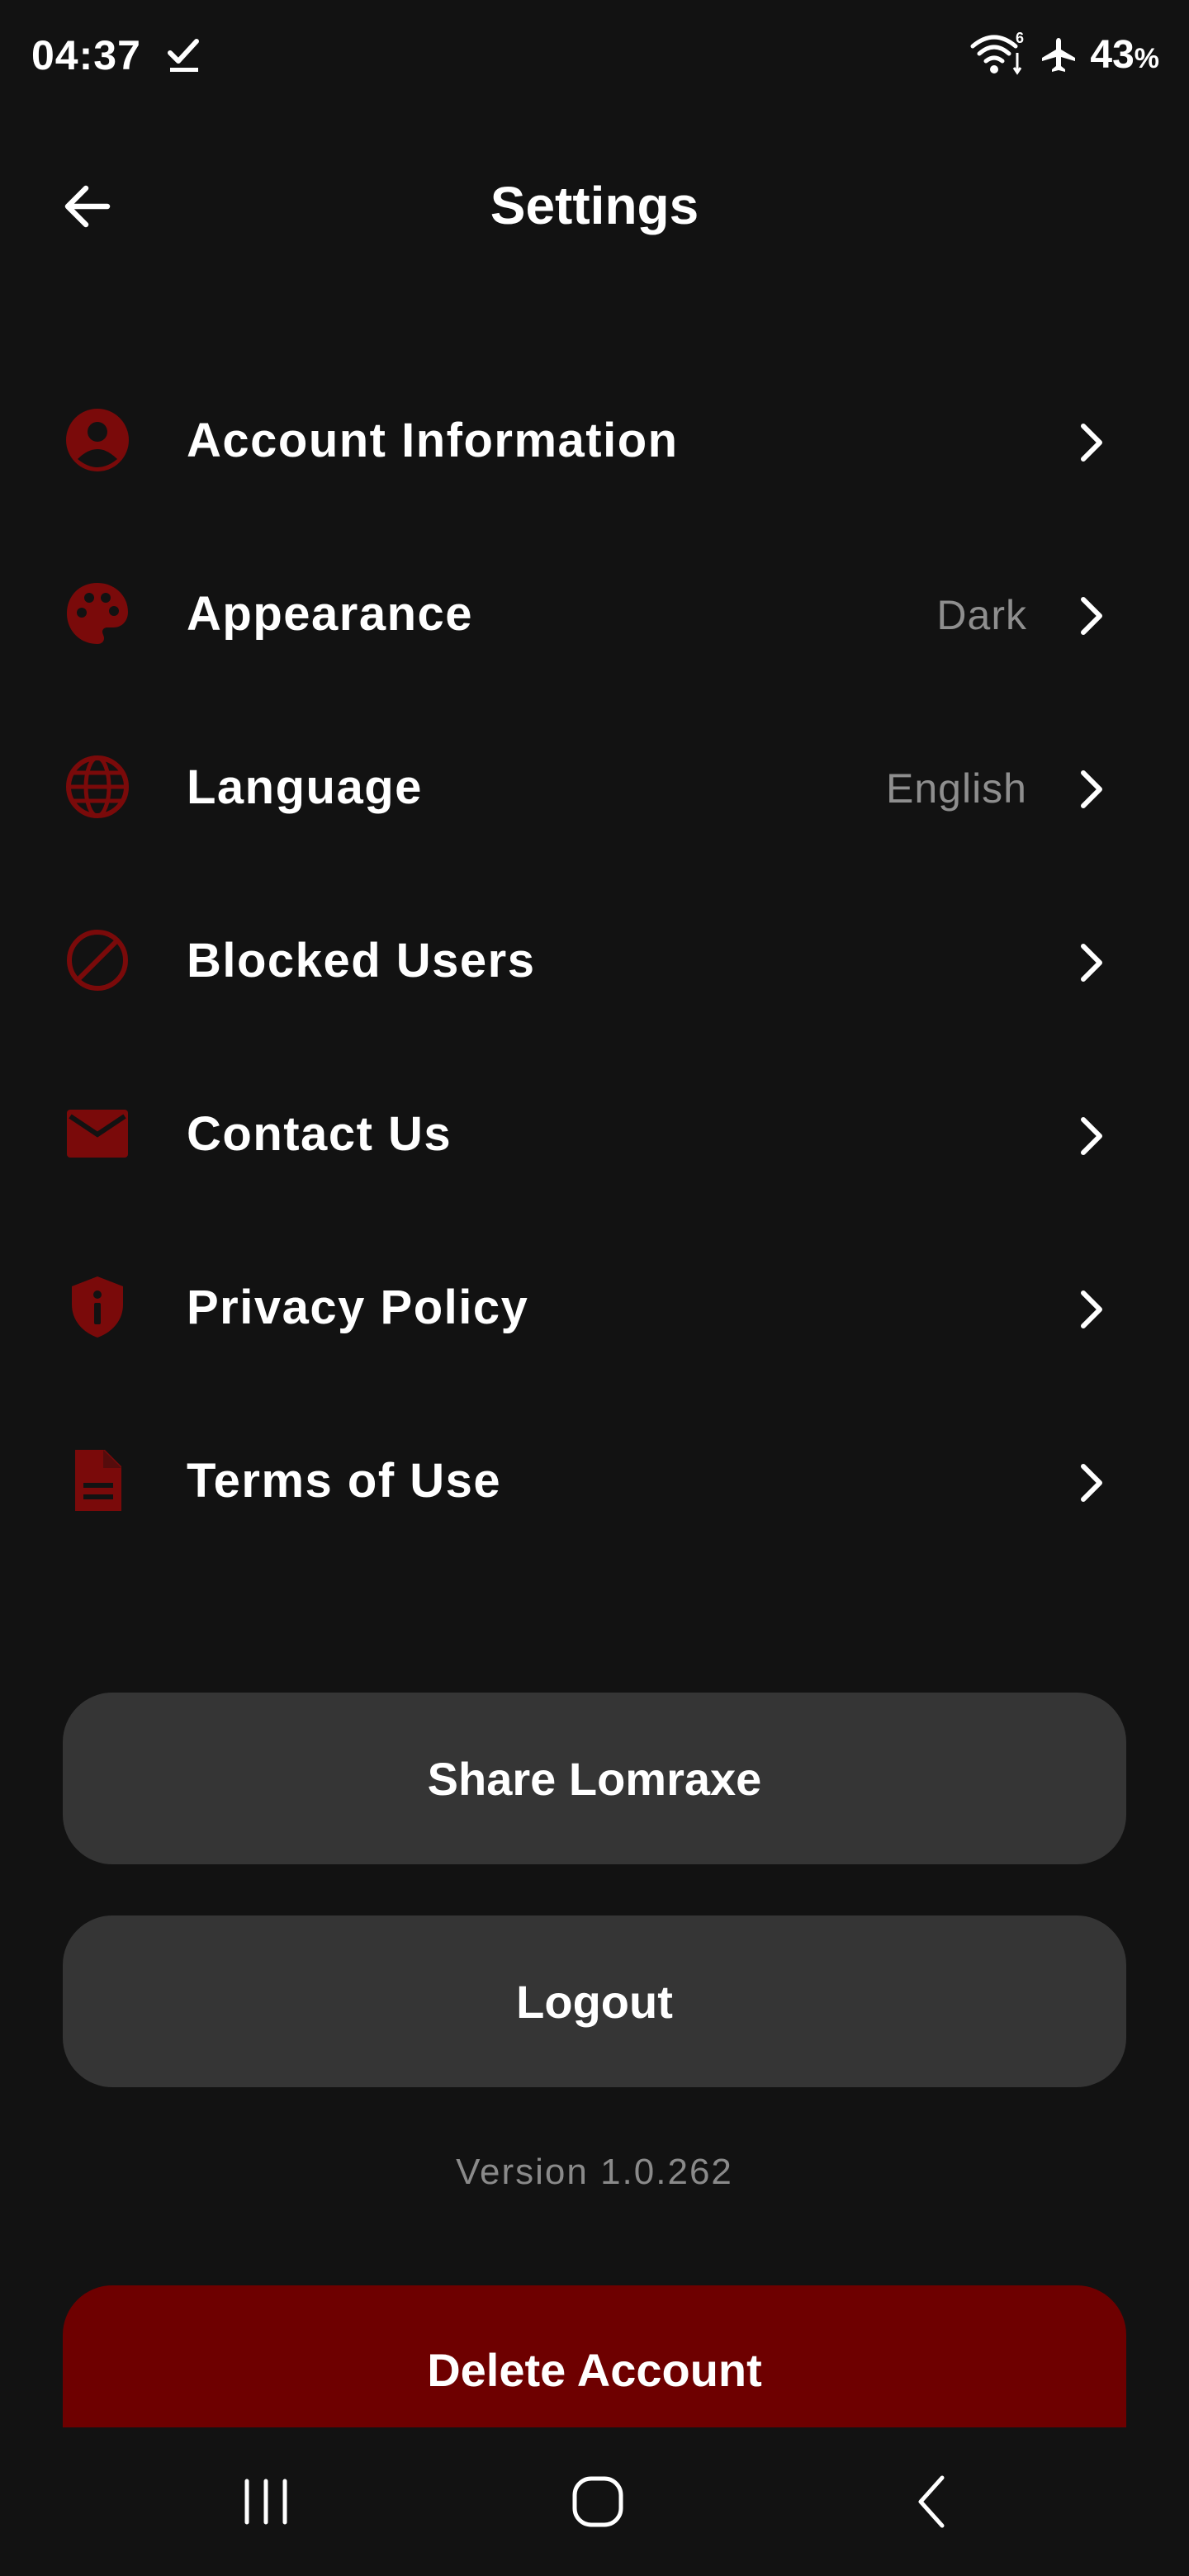 Image resolution: width=1189 pixels, height=2576 pixels. What do you see at coordinates (594, 56) in the screenshot?
I see `status-bar: 04:37 6 43%` at bounding box center [594, 56].